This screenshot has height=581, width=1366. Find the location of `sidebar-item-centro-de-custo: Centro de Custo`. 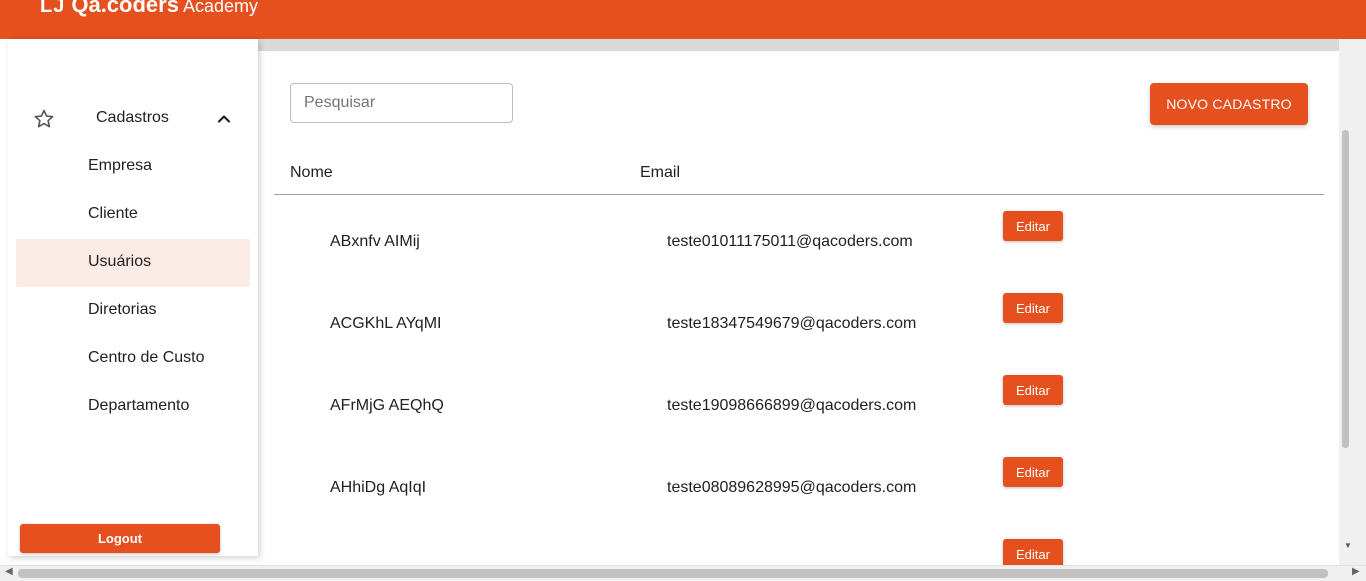

sidebar-item-centro-de-custo: Centro de Custo is located at coordinates (133, 359).